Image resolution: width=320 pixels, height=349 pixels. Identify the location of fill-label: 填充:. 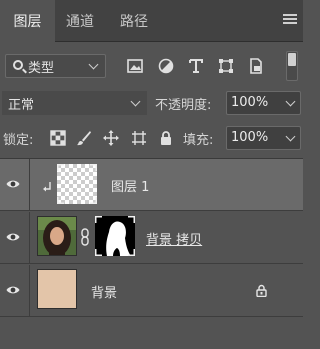
(198, 140).